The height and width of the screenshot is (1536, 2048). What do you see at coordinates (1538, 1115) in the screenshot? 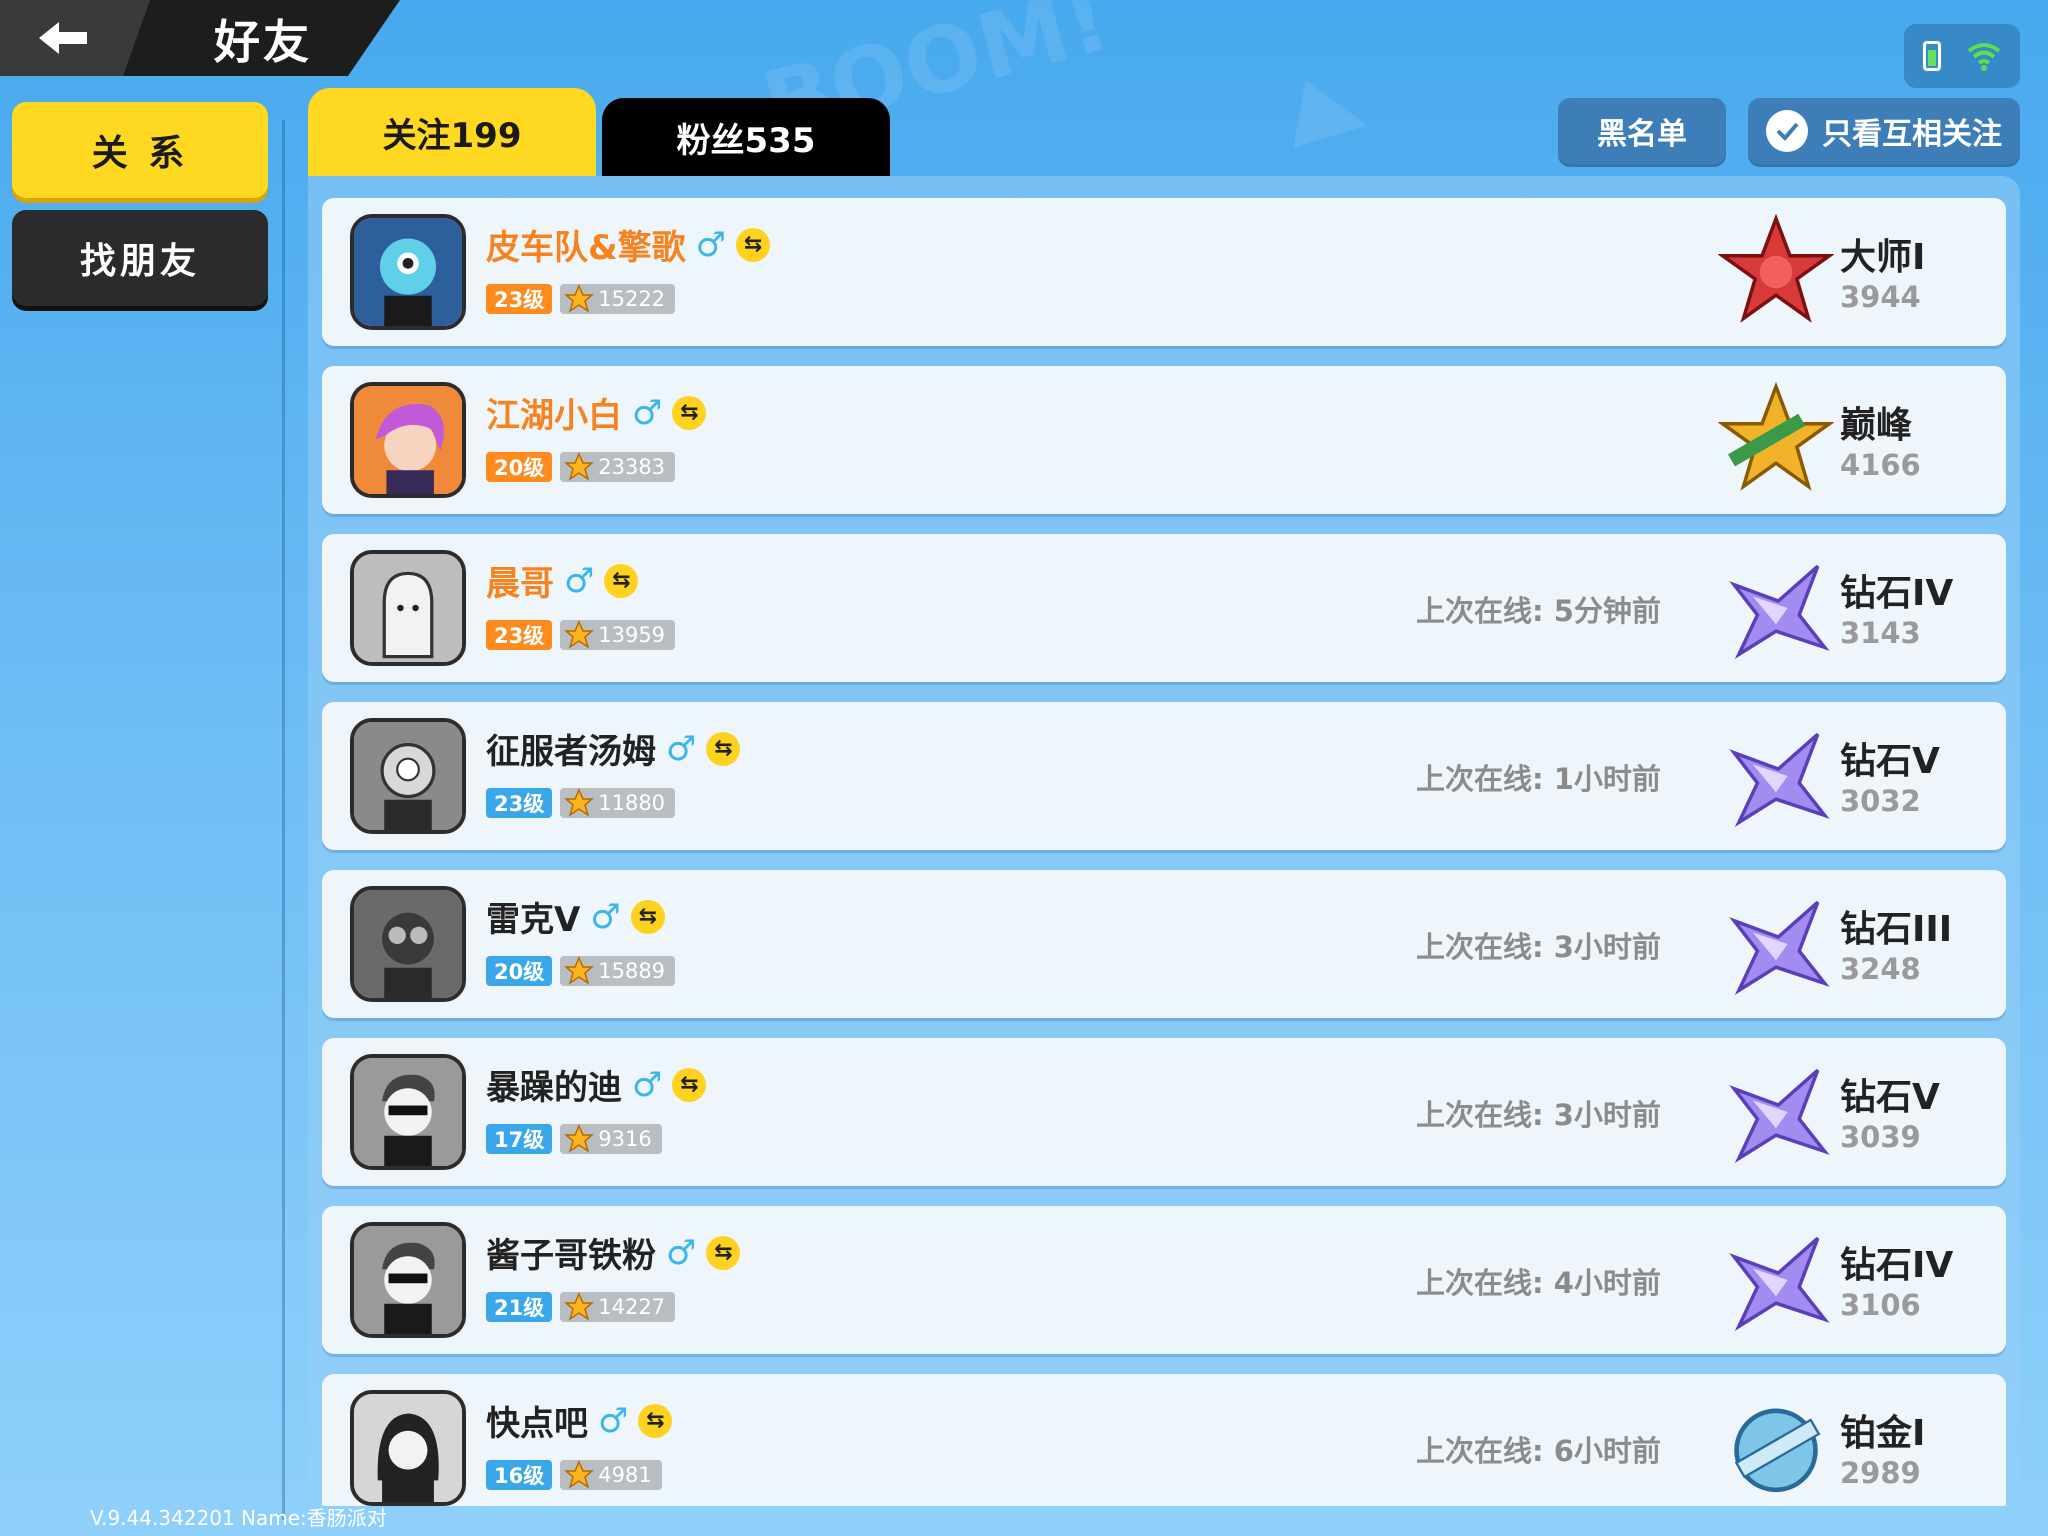
I see `last-online-text: 上次在线: 3小时前` at bounding box center [1538, 1115].